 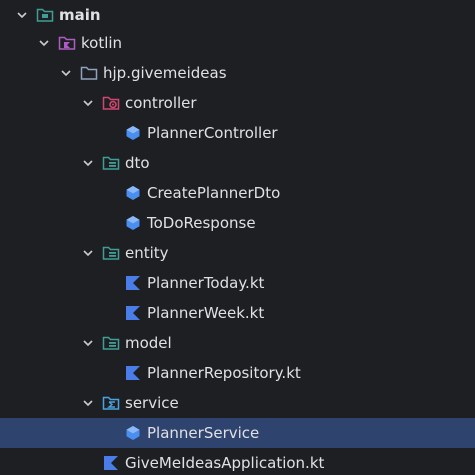 I want to click on tree-node-main: main, so click(x=237, y=15).